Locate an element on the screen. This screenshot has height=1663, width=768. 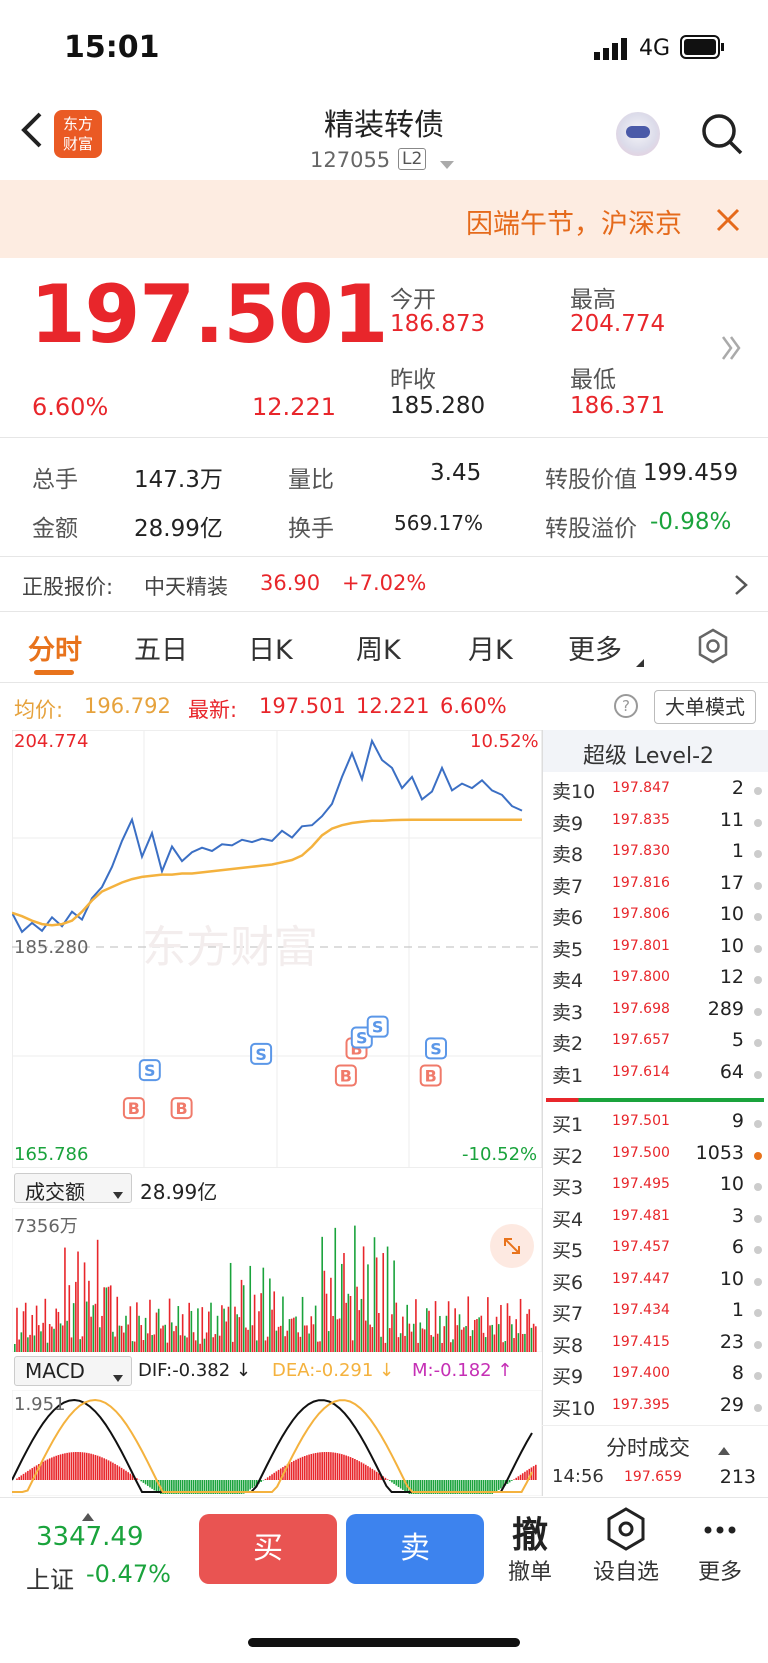
bid-volume: 9 is located at coordinates (737, 1121).